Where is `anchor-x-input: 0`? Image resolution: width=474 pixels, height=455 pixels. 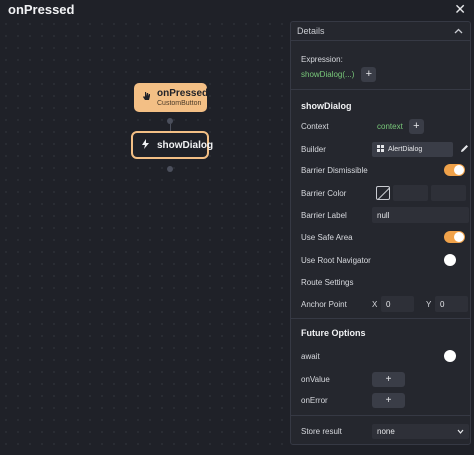 anchor-x-input: 0 is located at coordinates (397, 304).